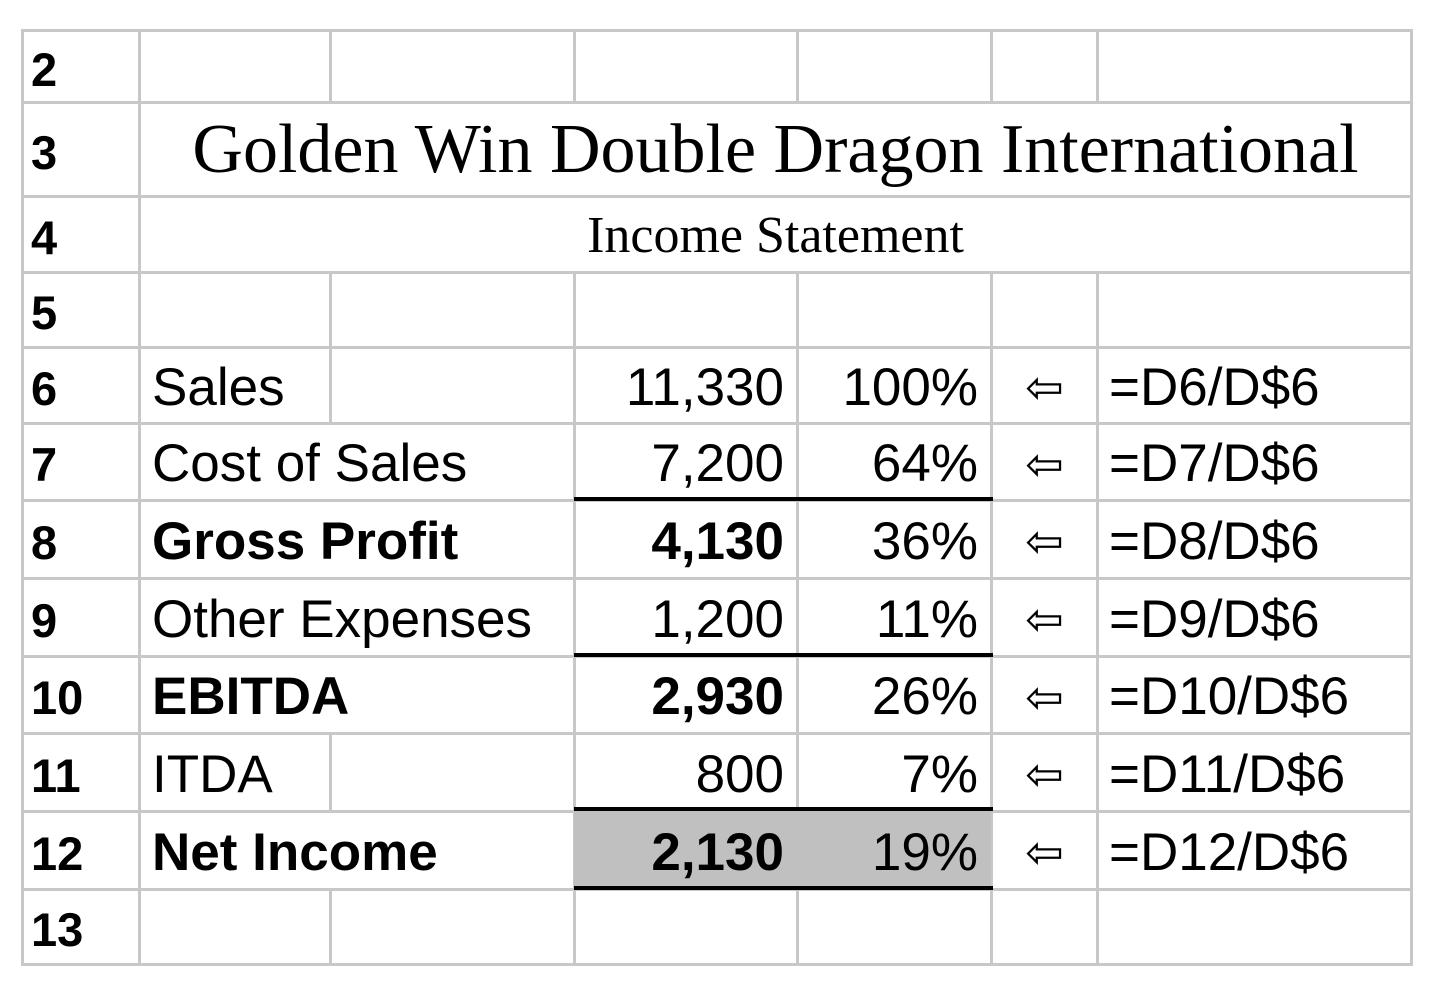 This screenshot has width=1441, height=990. What do you see at coordinates (686, 616) in the screenshot?
I see `line-item-value: 1,200` at bounding box center [686, 616].